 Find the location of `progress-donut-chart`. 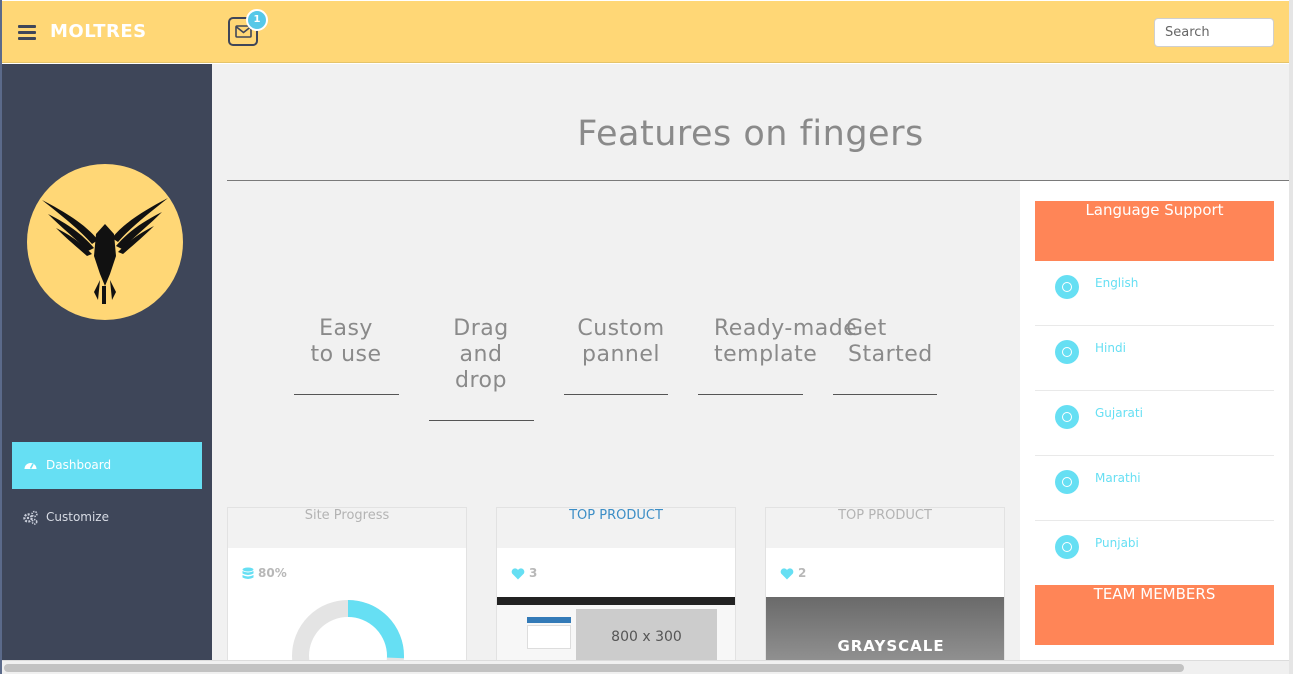

progress-donut-chart is located at coordinates (348, 633).